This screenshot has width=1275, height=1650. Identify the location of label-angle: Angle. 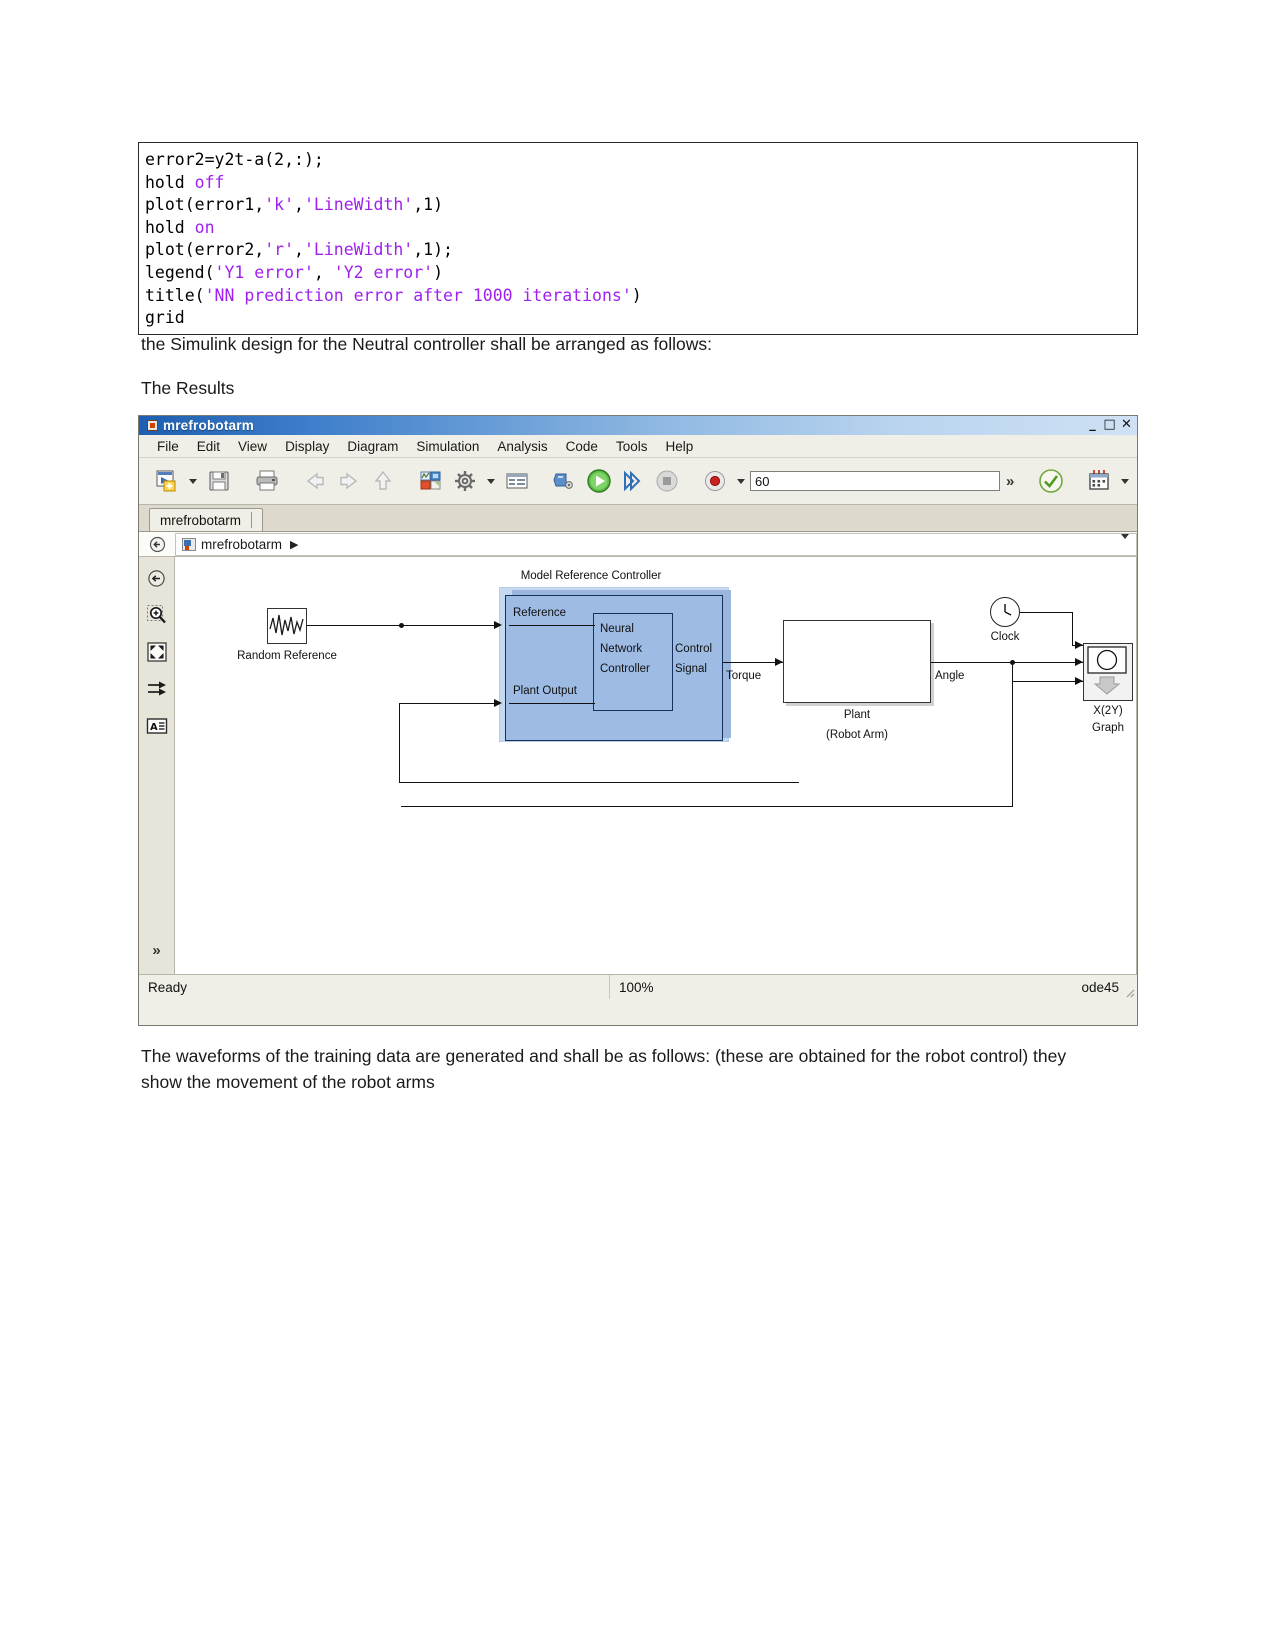
(950, 676).